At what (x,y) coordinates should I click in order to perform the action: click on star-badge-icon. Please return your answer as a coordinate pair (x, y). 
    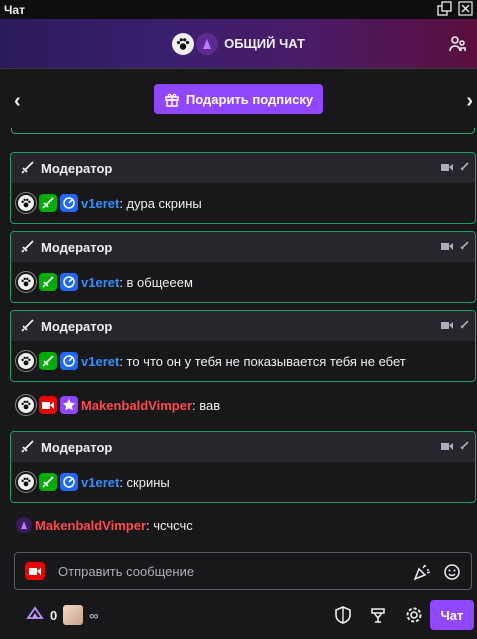
    Looking at the image, I should click on (69, 405).